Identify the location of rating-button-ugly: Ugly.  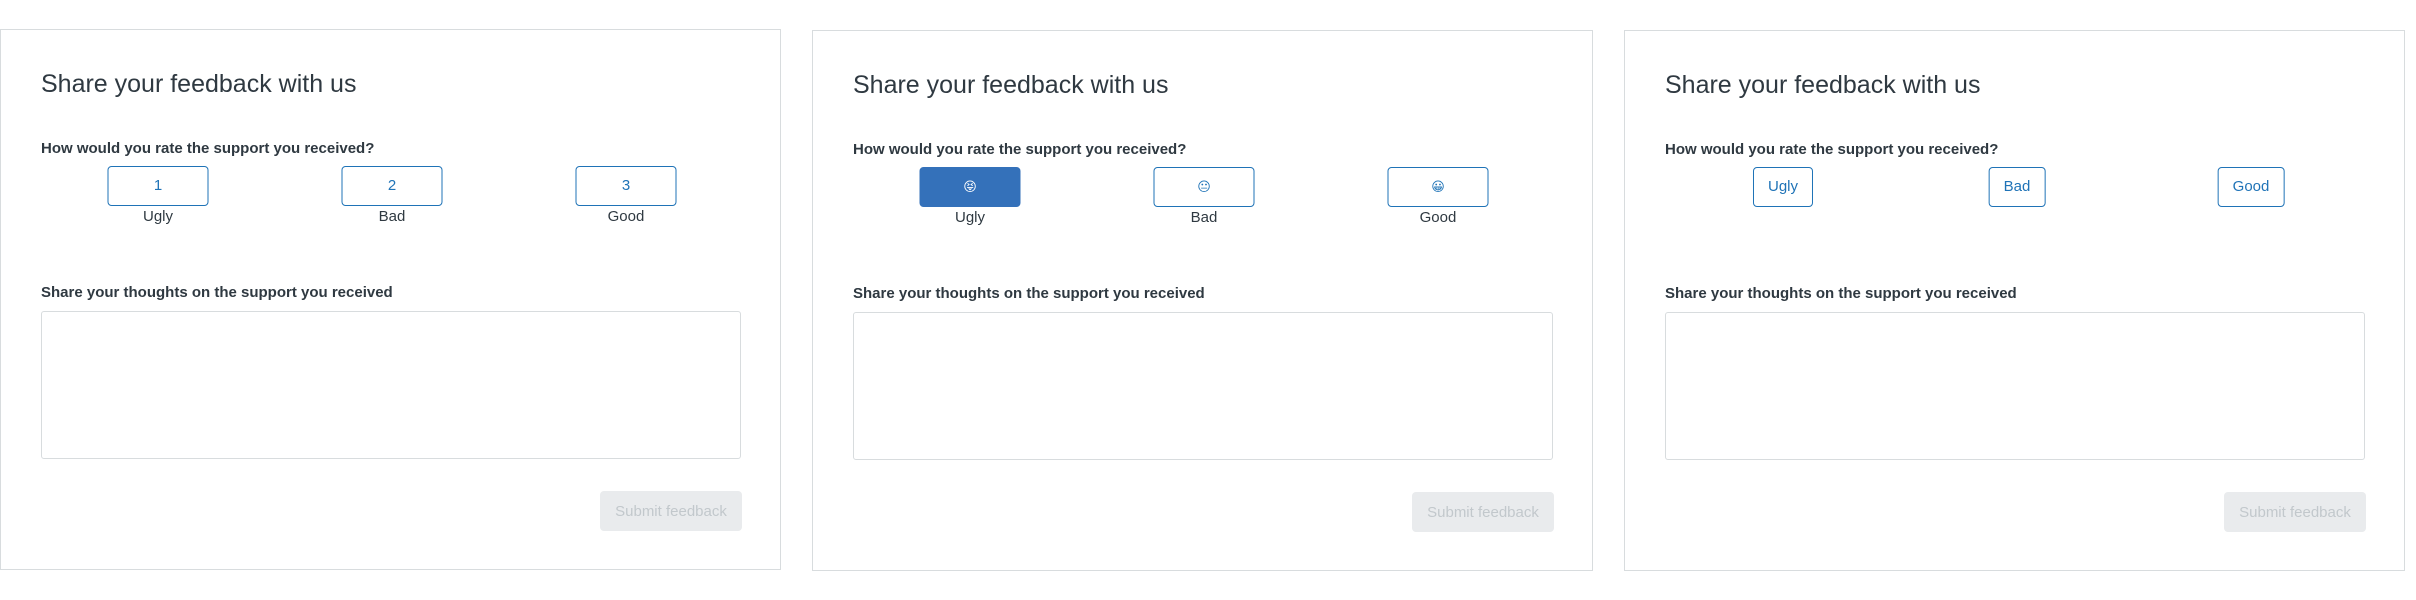
(1783, 187).